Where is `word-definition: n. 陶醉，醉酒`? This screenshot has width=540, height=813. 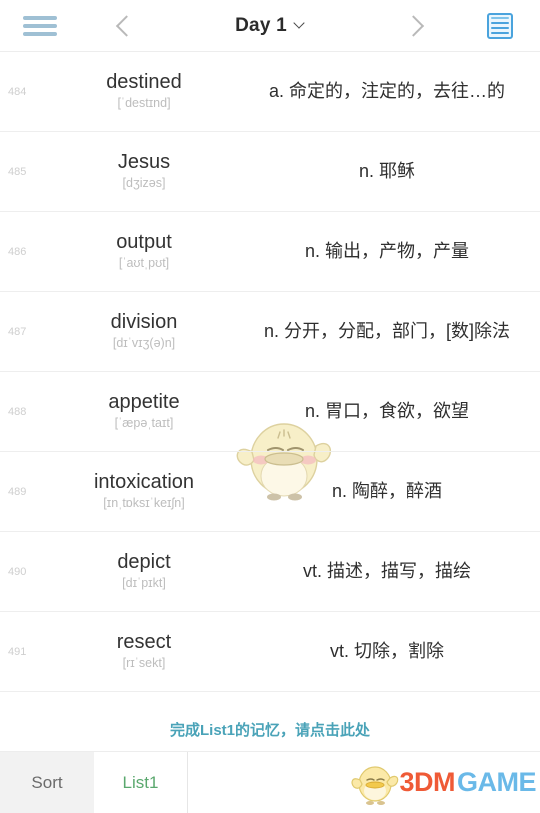 word-definition: n. 陶醉，醉酒 is located at coordinates (386, 491).